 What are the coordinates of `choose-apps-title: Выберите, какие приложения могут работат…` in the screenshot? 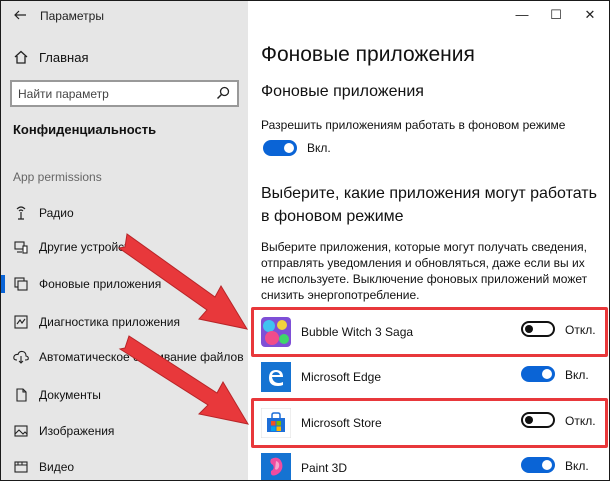 It's located at (429, 205).